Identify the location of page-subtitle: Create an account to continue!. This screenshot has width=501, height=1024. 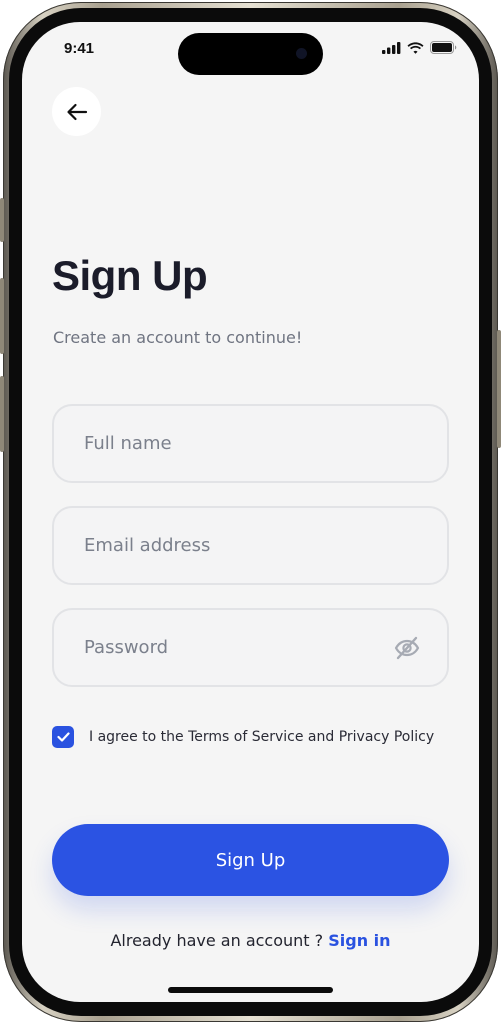
(178, 337).